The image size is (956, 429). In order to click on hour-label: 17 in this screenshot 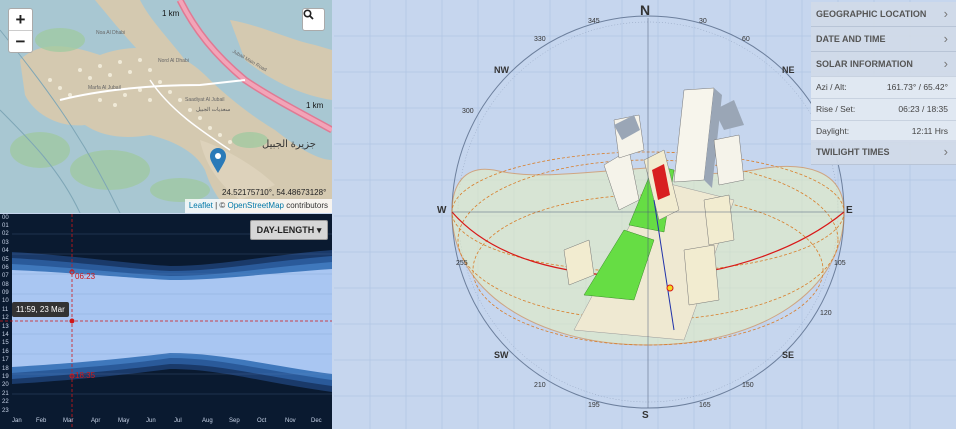, I will do `click(5, 360)`.